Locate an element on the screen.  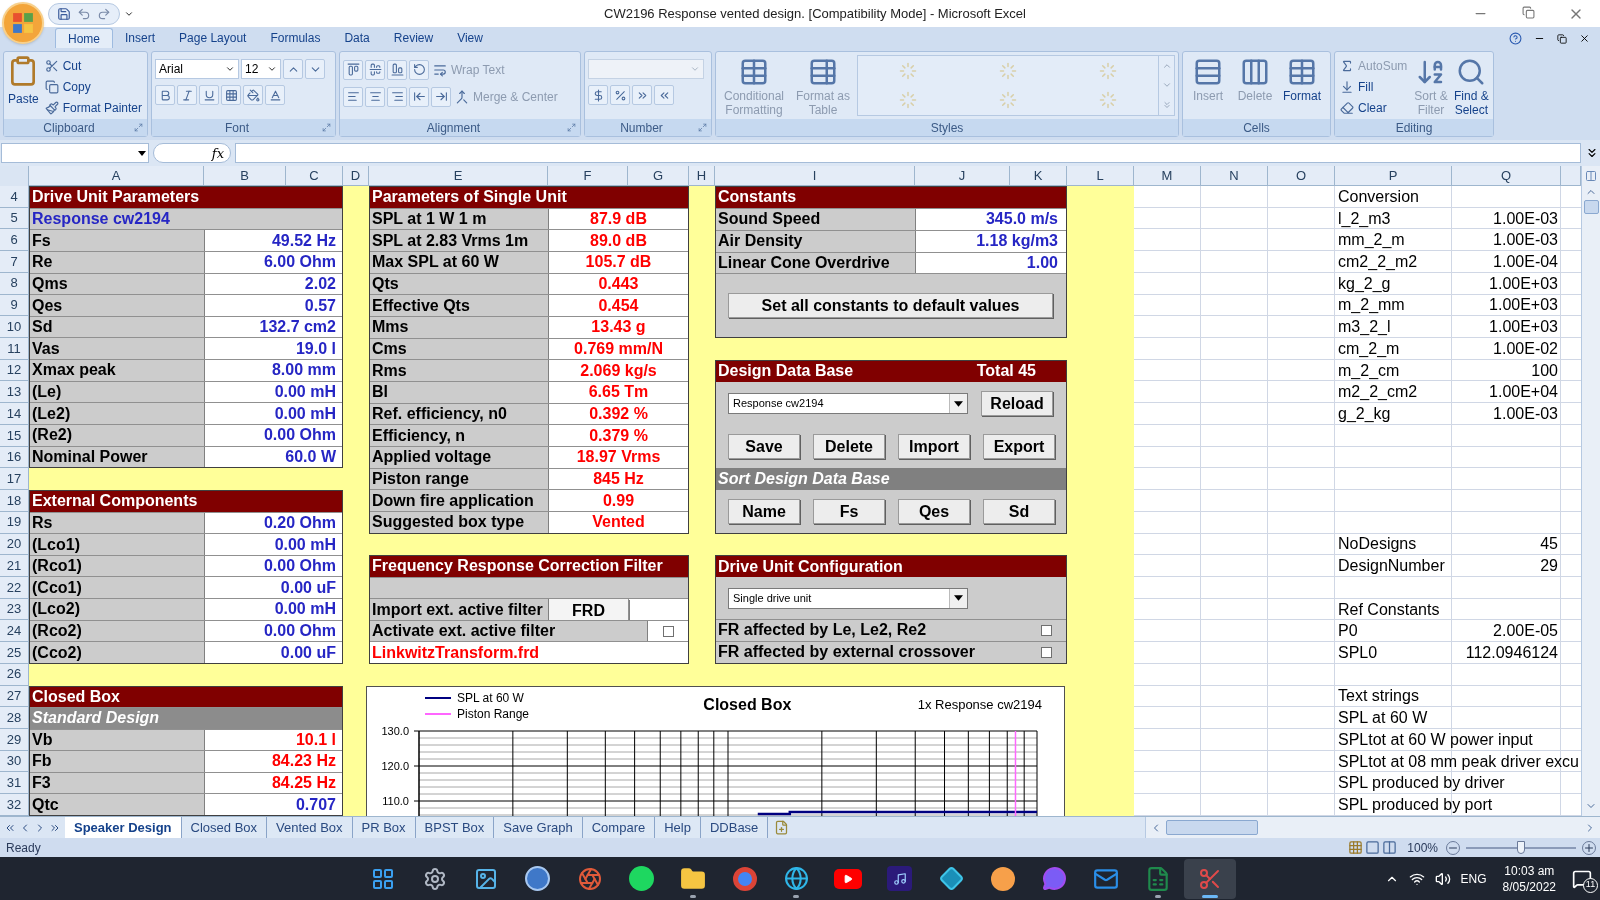
column-header: O is located at coordinates (1301, 176).